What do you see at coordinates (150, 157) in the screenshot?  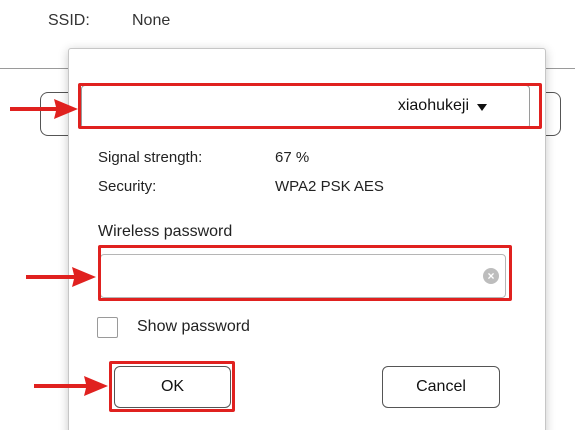 I see `signal-strength-label: Signal strength:` at bounding box center [150, 157].